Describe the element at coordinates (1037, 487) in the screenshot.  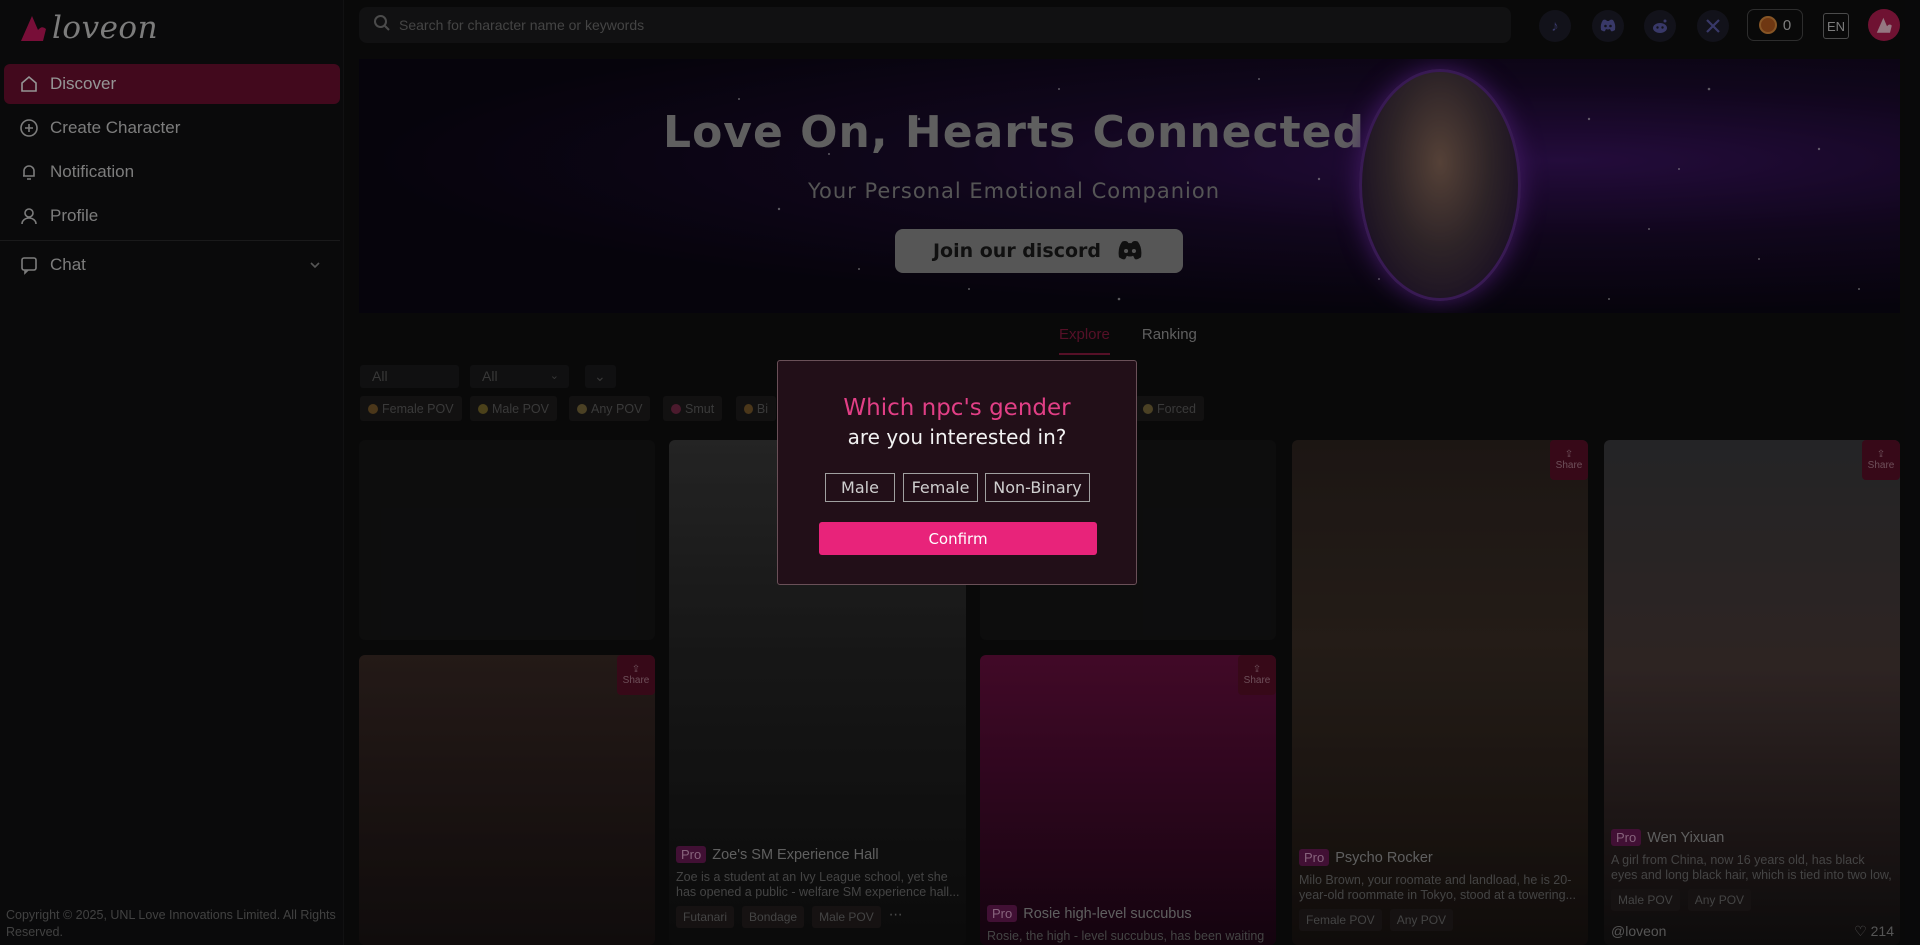
I see `option-non-binary-button: Non-Binary` at that location.